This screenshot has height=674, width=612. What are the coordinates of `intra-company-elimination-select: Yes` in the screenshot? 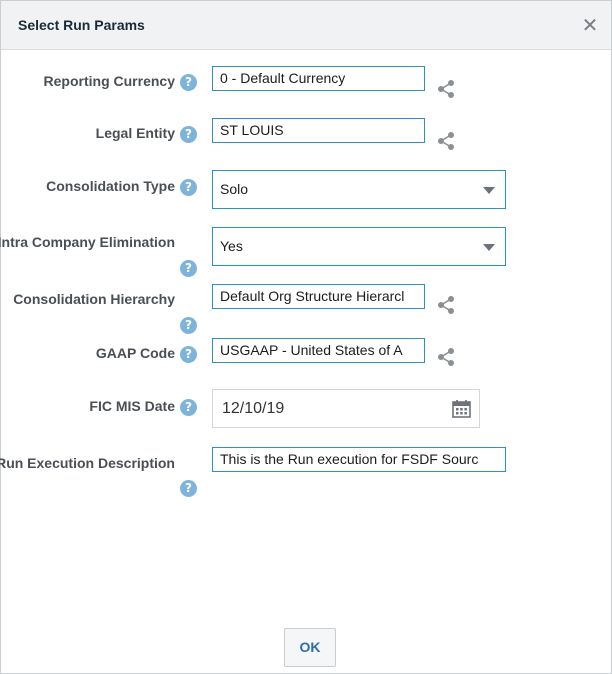 It's located at (359, 246).